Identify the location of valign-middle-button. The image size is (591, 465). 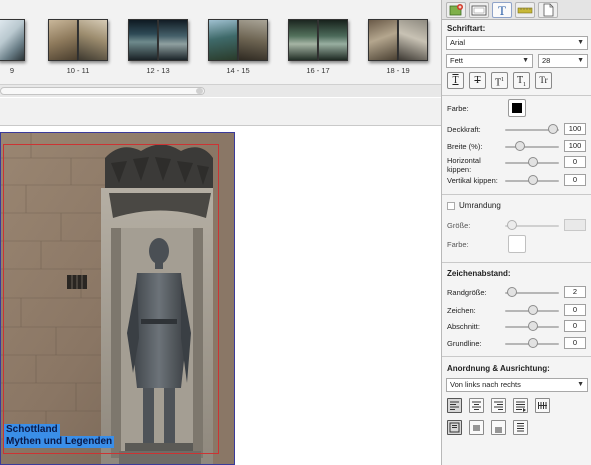
(476, 427).